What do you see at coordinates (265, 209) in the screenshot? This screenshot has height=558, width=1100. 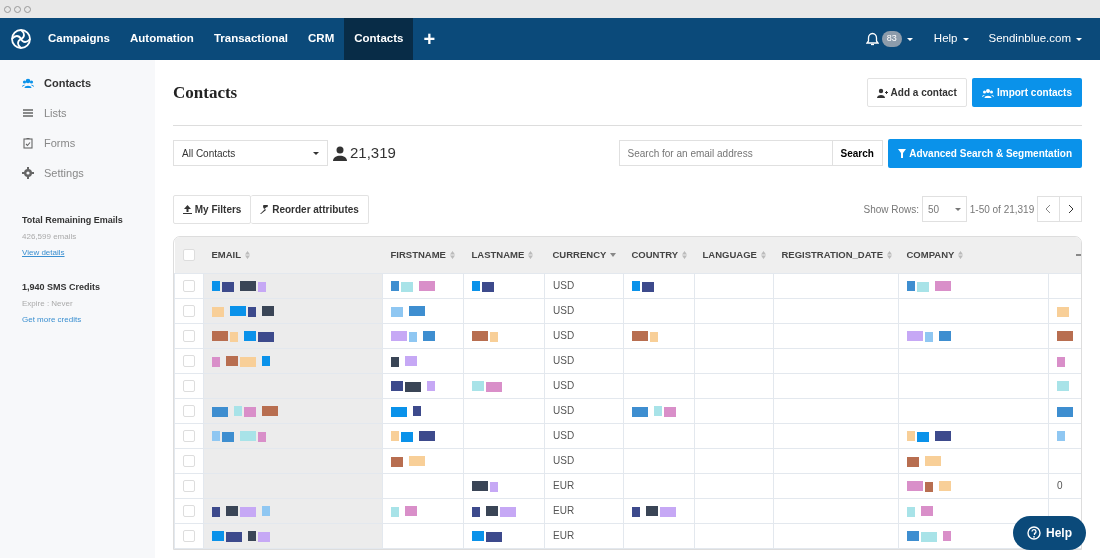 I see `wrench-icon` at bounding box center [265, 209].